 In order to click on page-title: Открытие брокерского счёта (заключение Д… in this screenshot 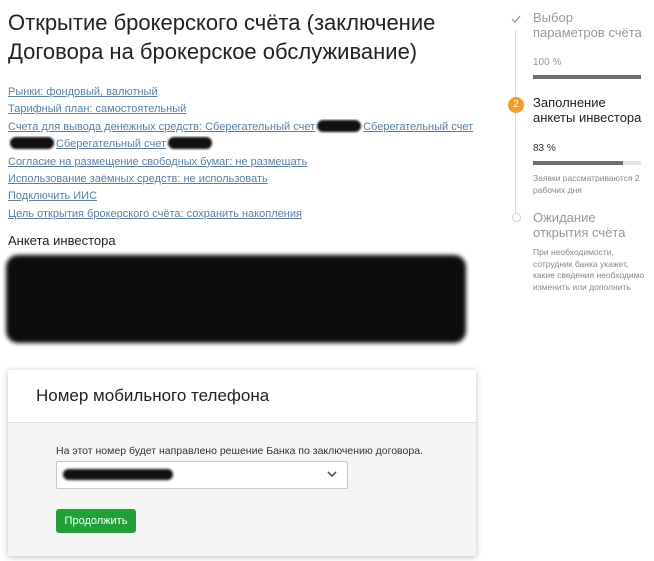, I will do `click(222, 37)`.